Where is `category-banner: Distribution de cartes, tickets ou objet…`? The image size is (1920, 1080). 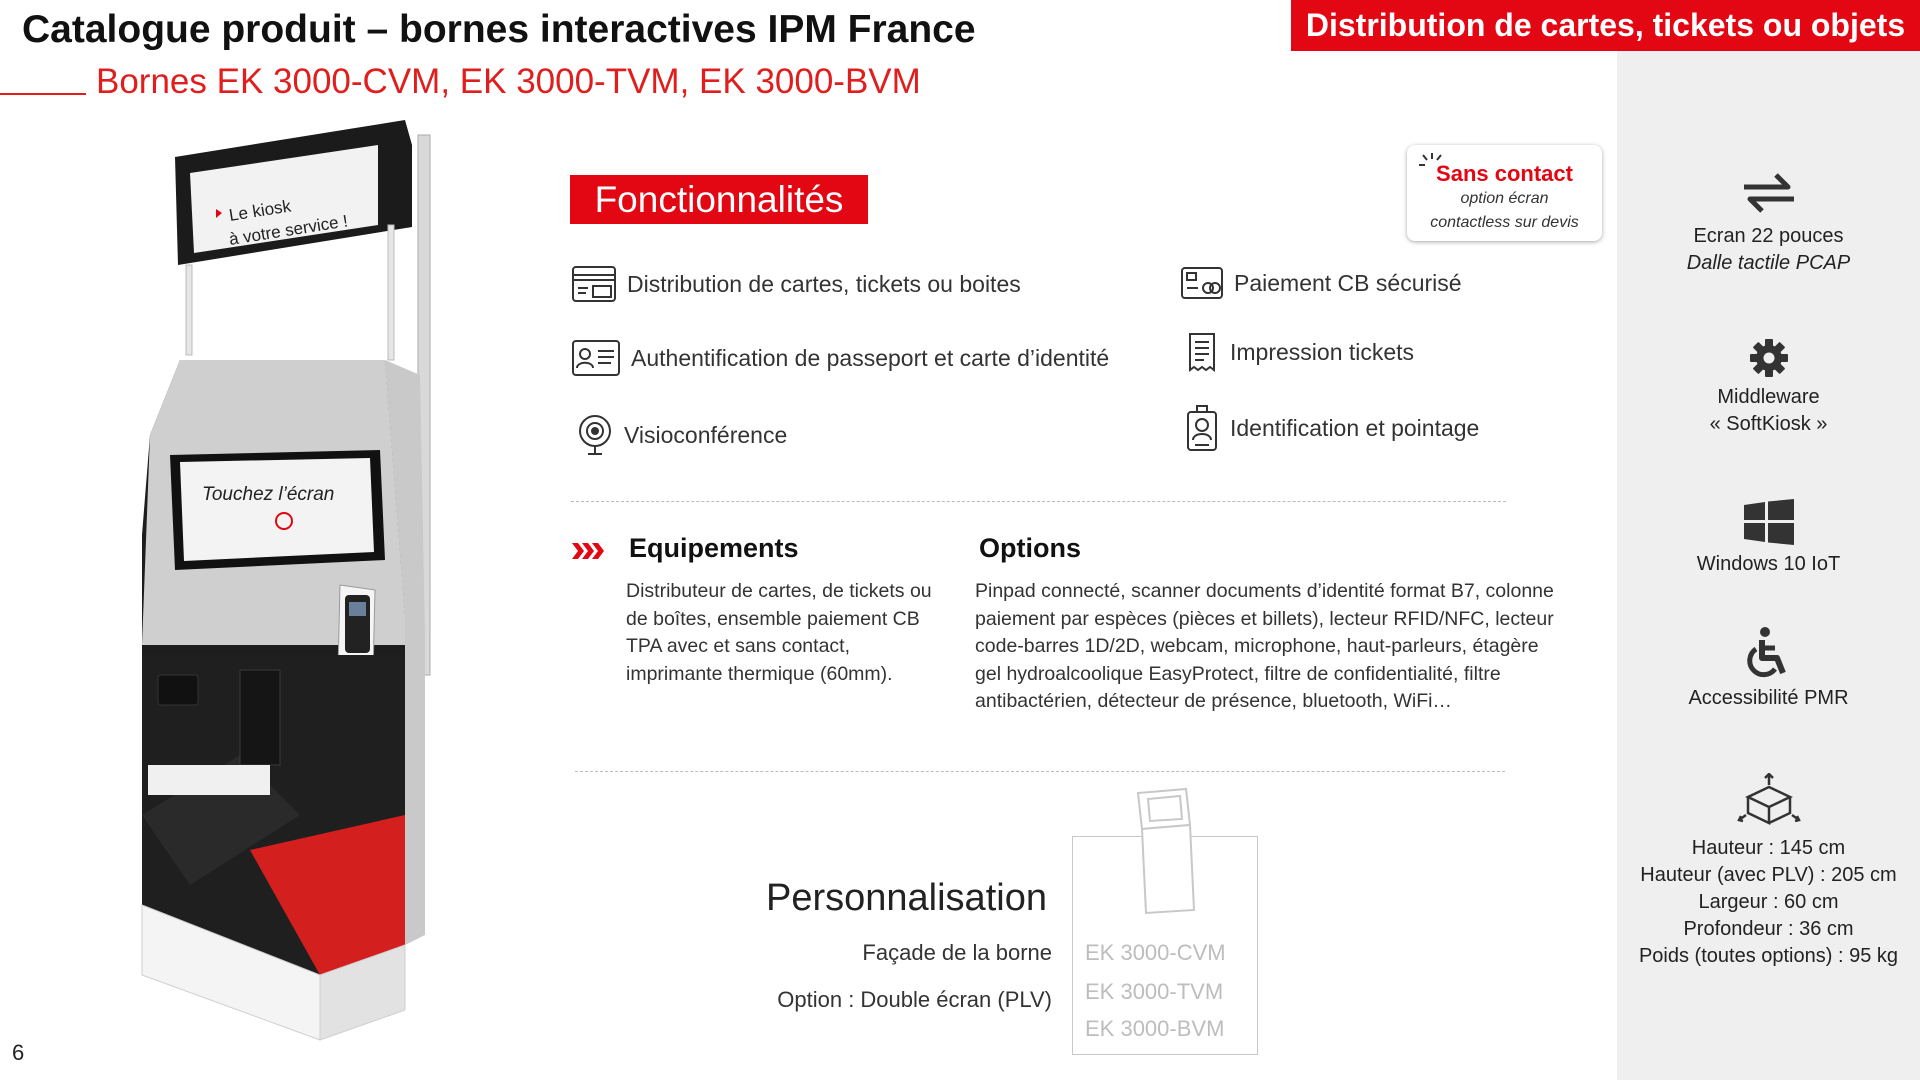 category-banner: Distribution de cartes, tickets ou objet… is located at coordinates (1605, 25).